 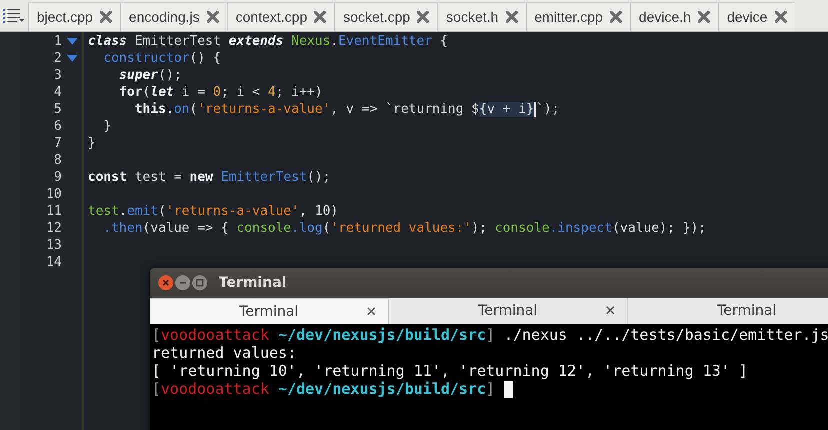 I want to click on minimize-window-icon, so click(x=183, y=283).